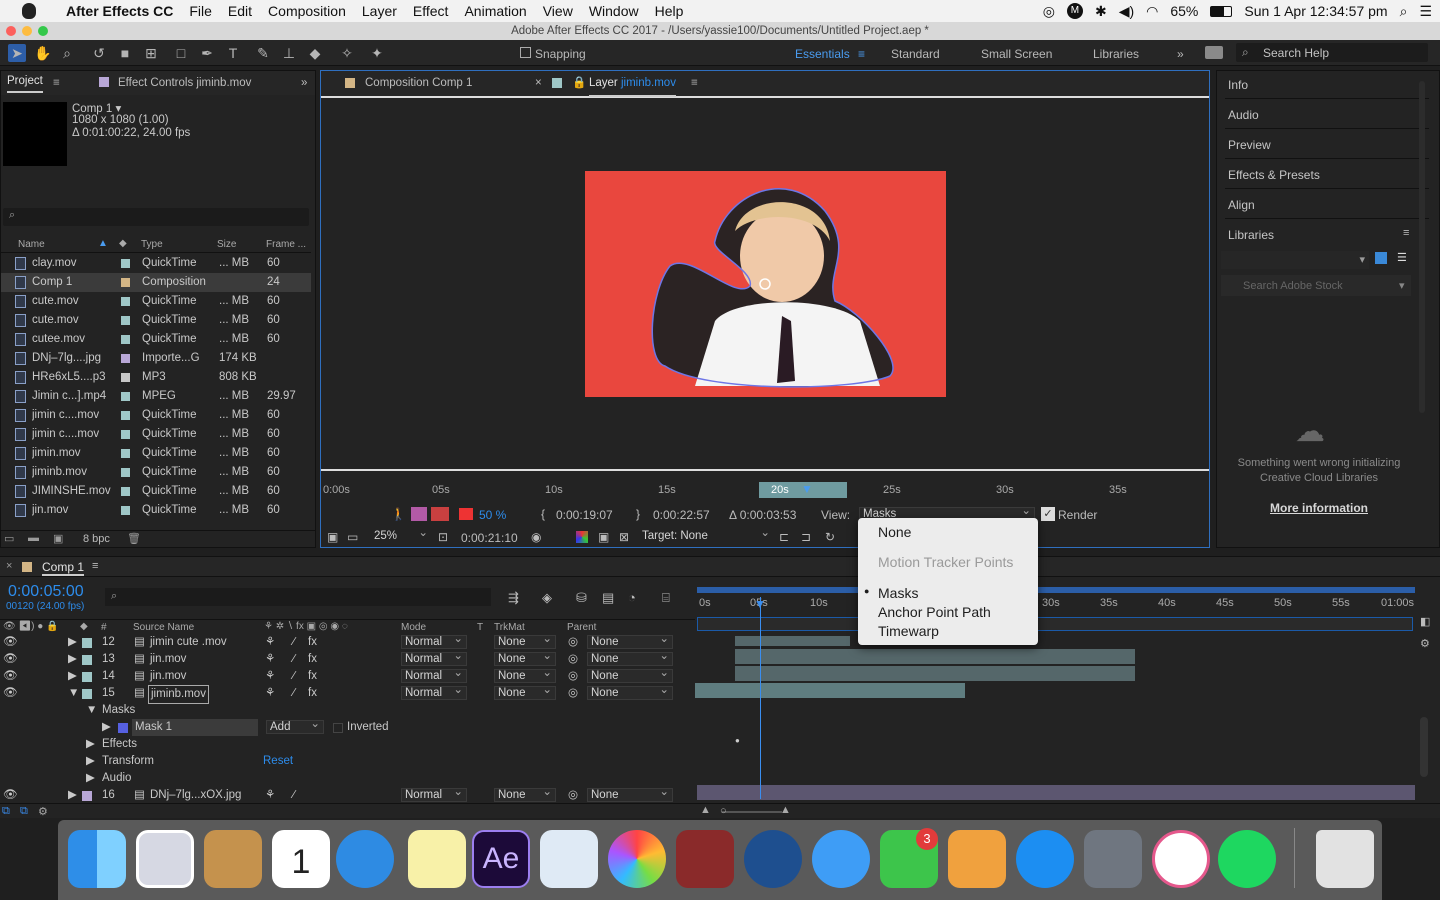  I want to click on always-preview-icon: ▣, so click(332, 537).